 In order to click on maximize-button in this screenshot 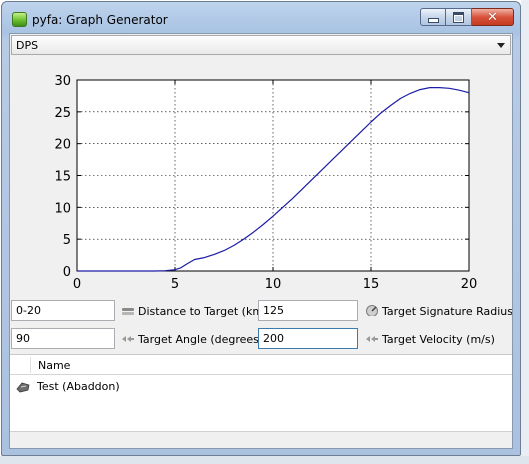, I will do `click(459, 17)`.